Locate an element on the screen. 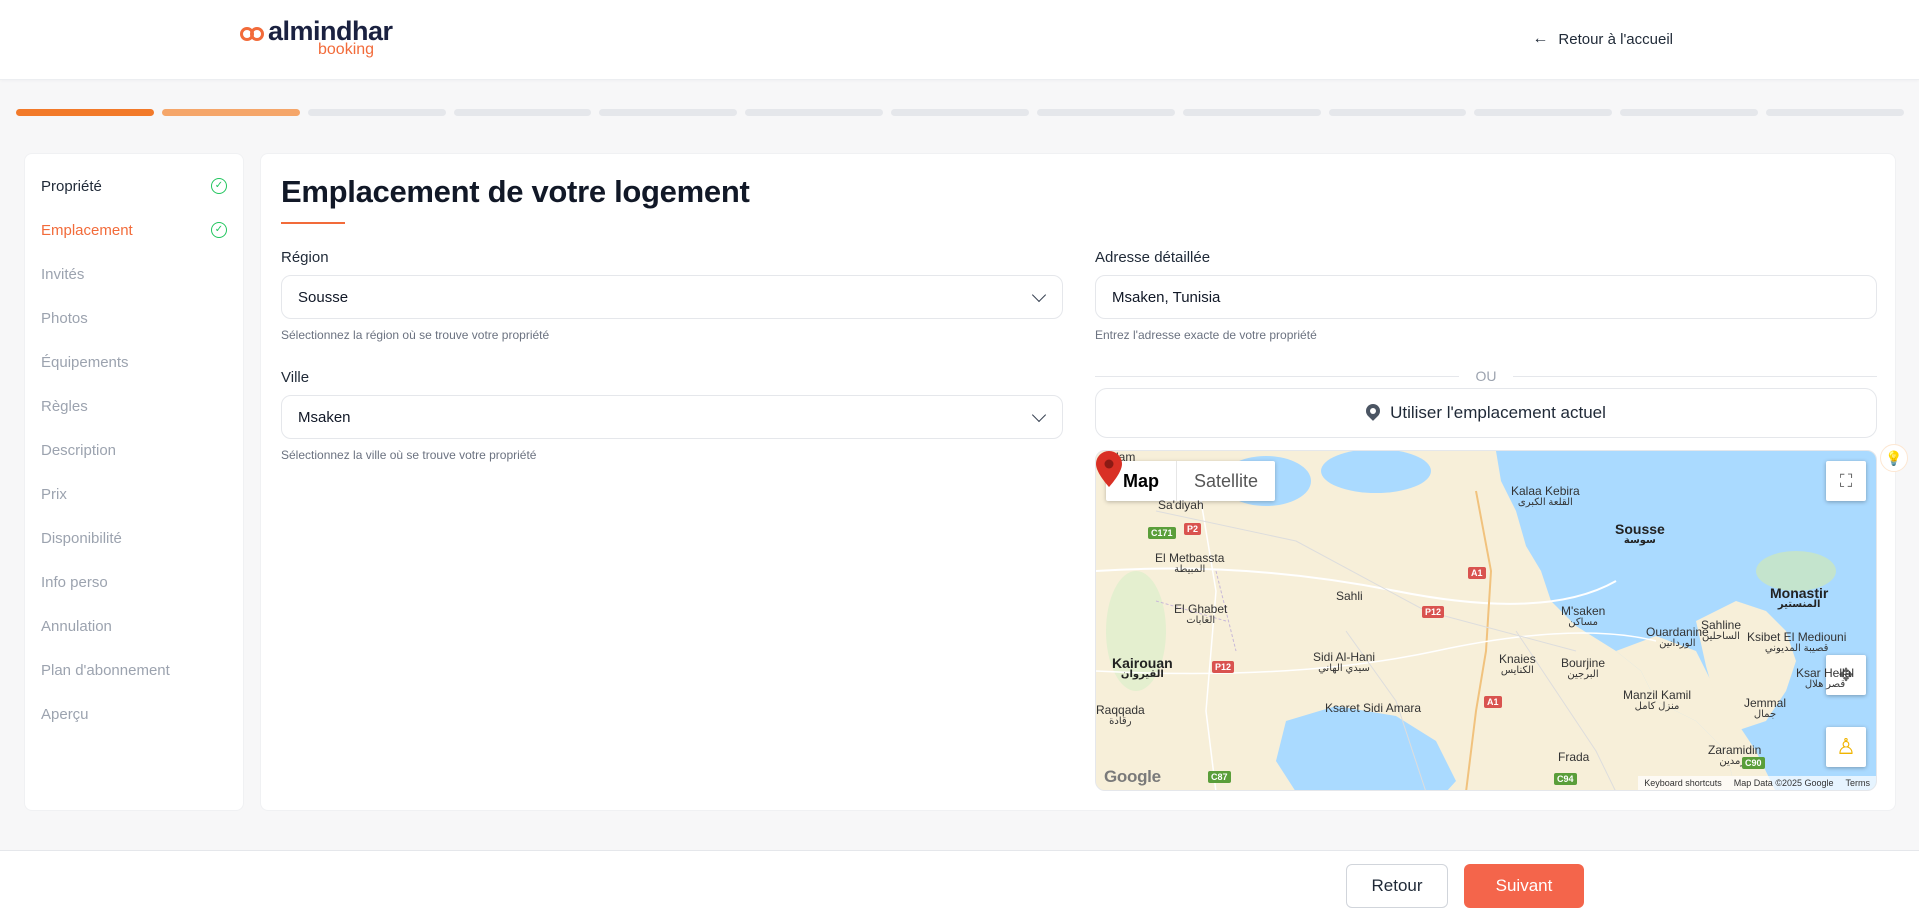 Image resolution: width=1919 pixels, height=918 pixels. sidebar-item-label: Annulation is located at coordinates (76, 626).